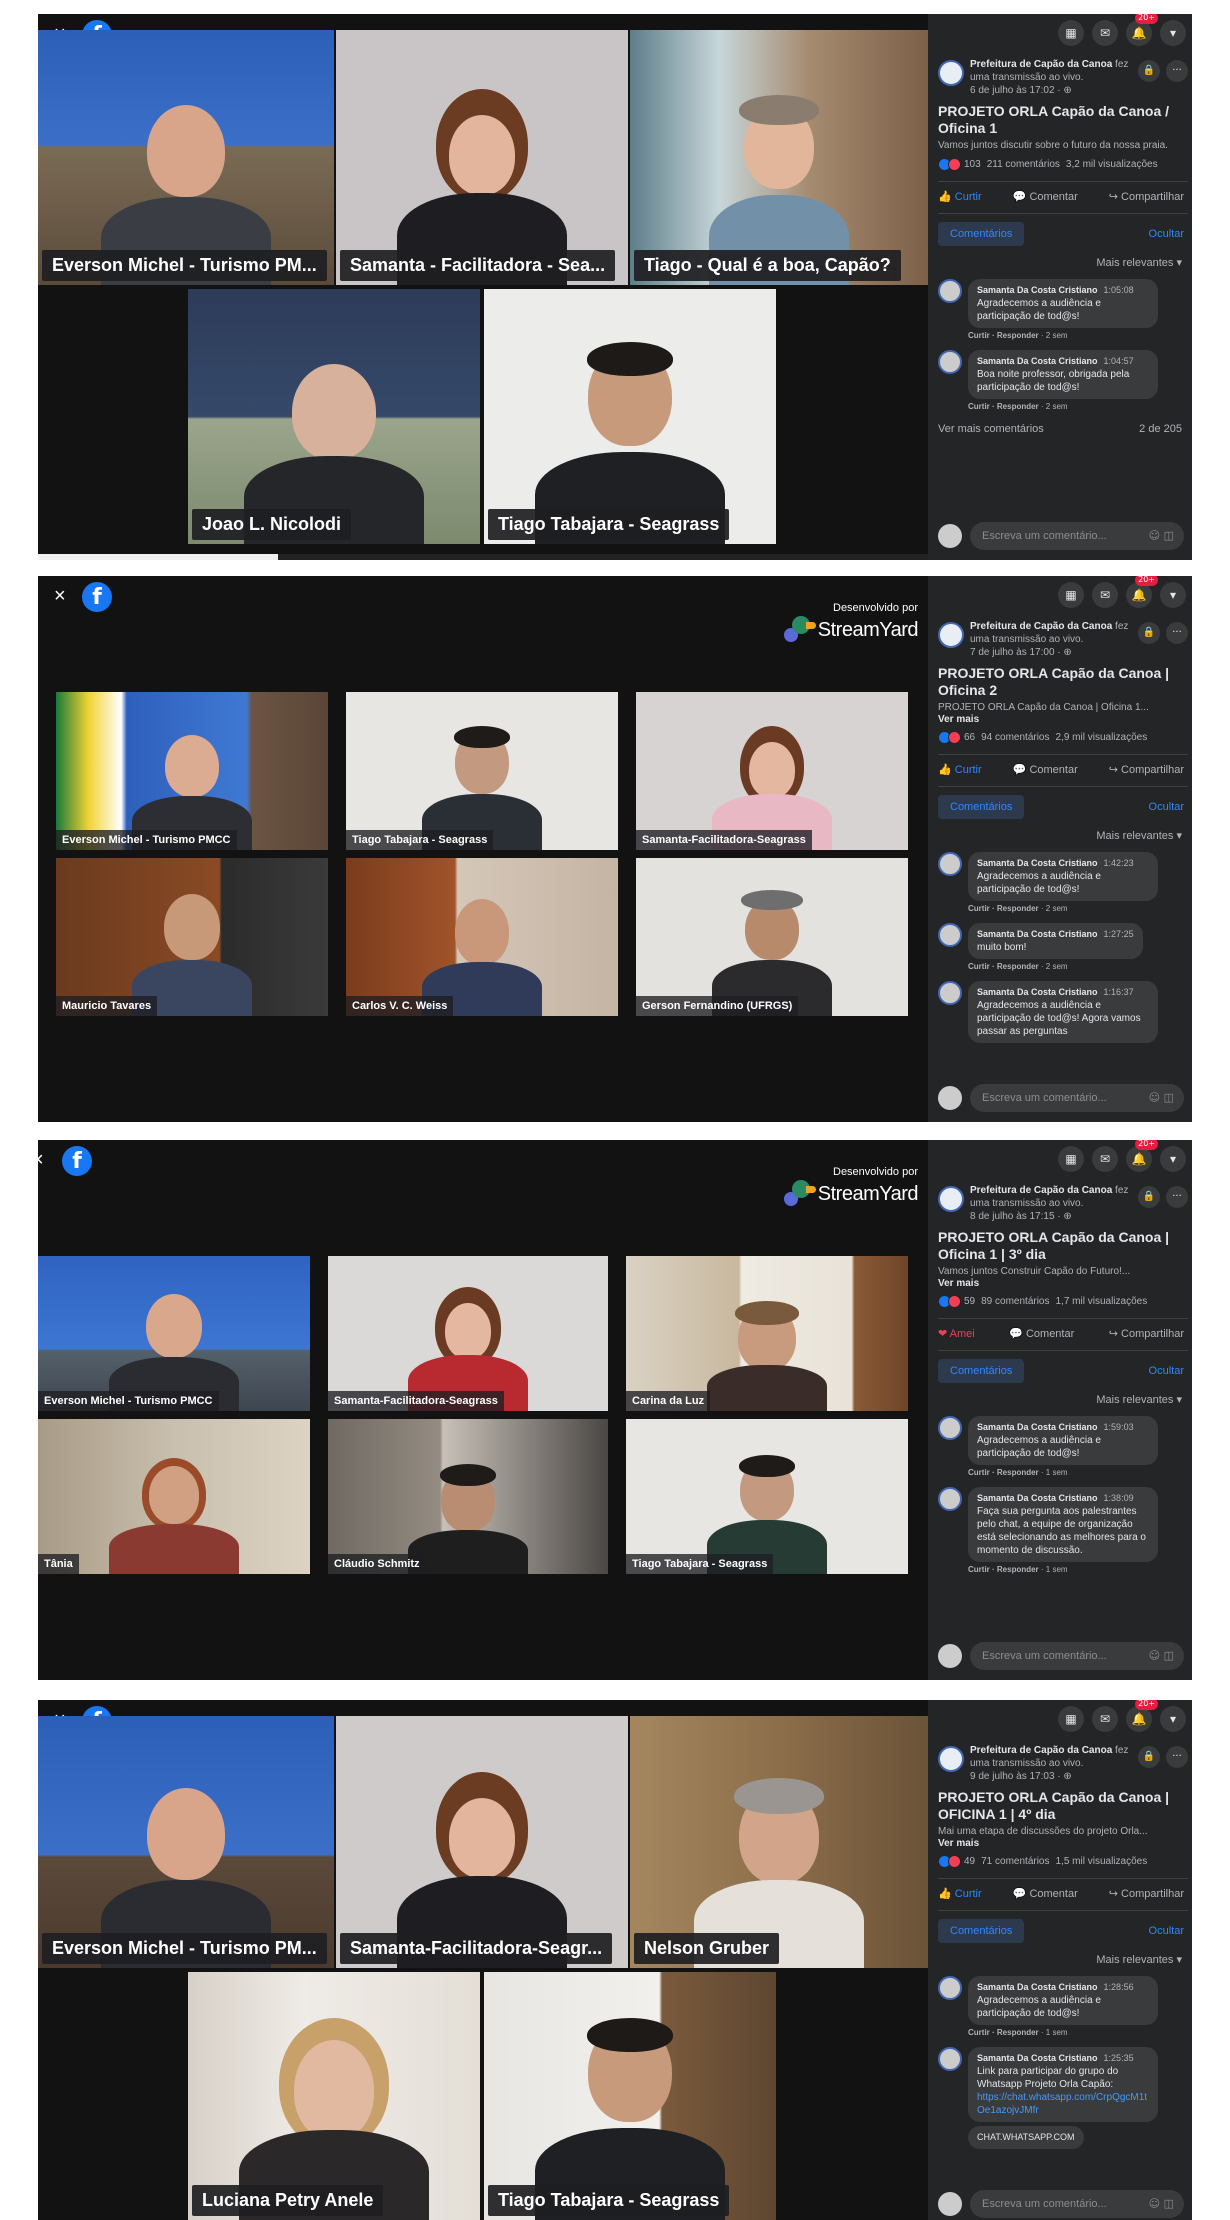  I want to click on comment-count: 211 comentários, so click(1023, 164).